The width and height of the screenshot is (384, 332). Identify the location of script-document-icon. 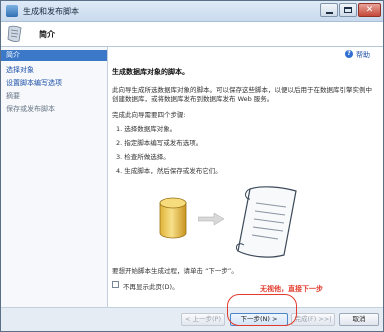
(266, 222).